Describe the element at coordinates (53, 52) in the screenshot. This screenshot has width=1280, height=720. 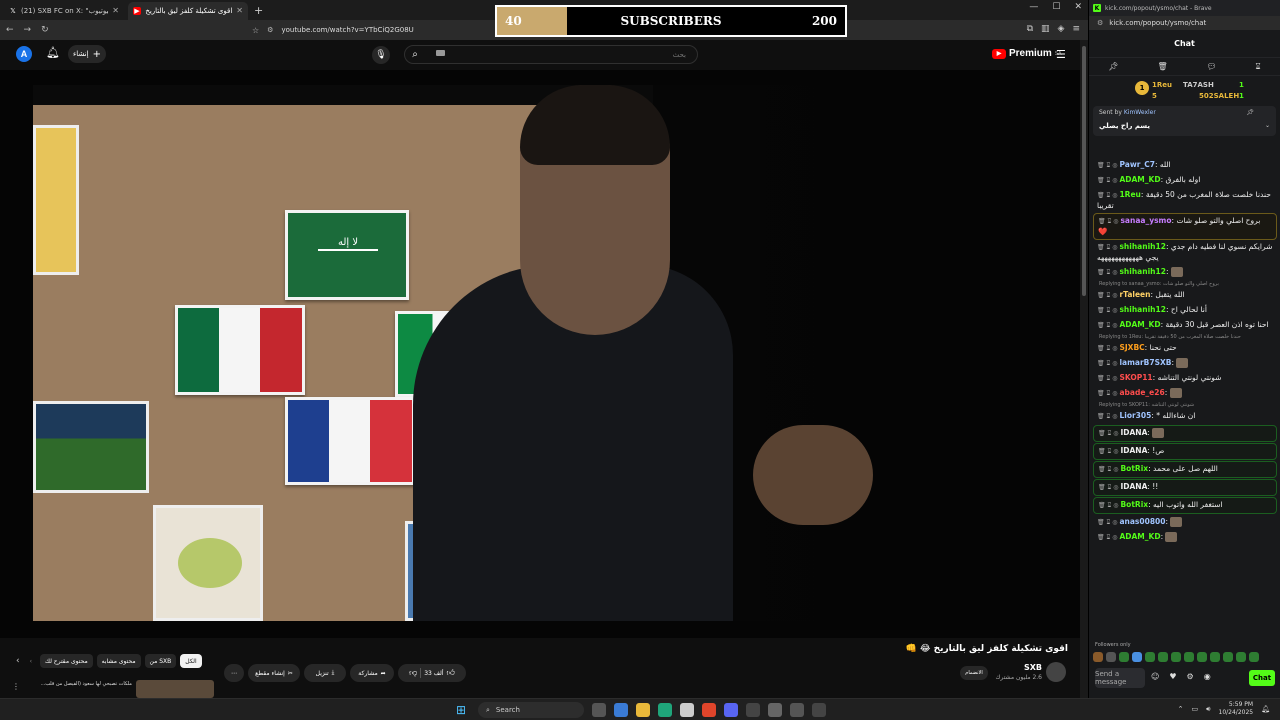
I see `notifications-icon: 🔔︎` at that location.